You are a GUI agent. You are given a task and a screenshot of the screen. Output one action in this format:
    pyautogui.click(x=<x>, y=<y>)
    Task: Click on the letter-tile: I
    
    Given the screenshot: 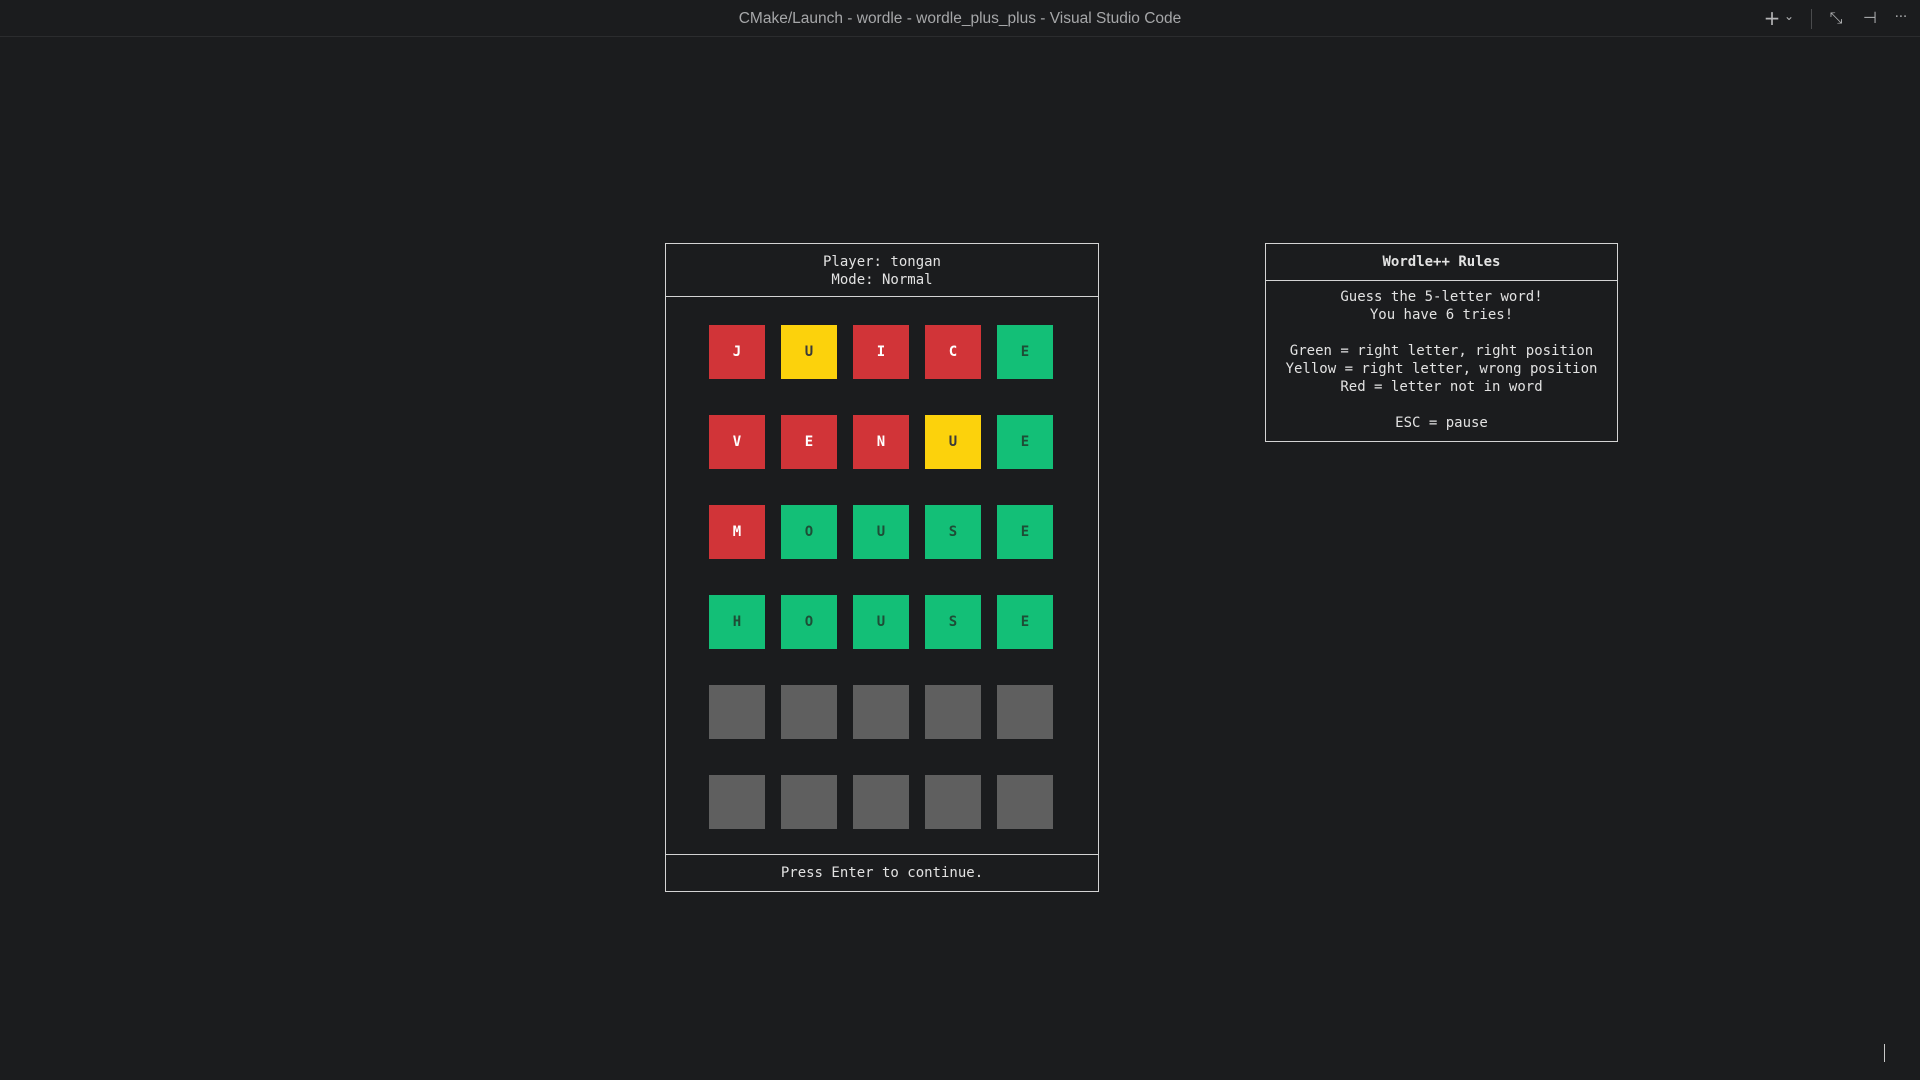 What is the action you would take?
    pyautogui.click(x=881, y=352)
    